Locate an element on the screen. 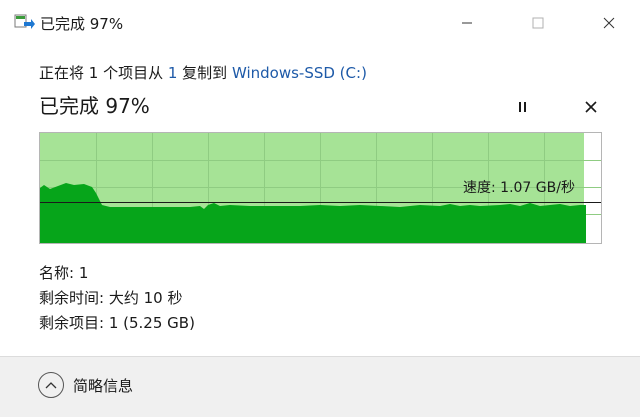 Image resolution: width=640 pixels, height=417 pixels. chevron-up-icon is located at coordinates (51, 385).